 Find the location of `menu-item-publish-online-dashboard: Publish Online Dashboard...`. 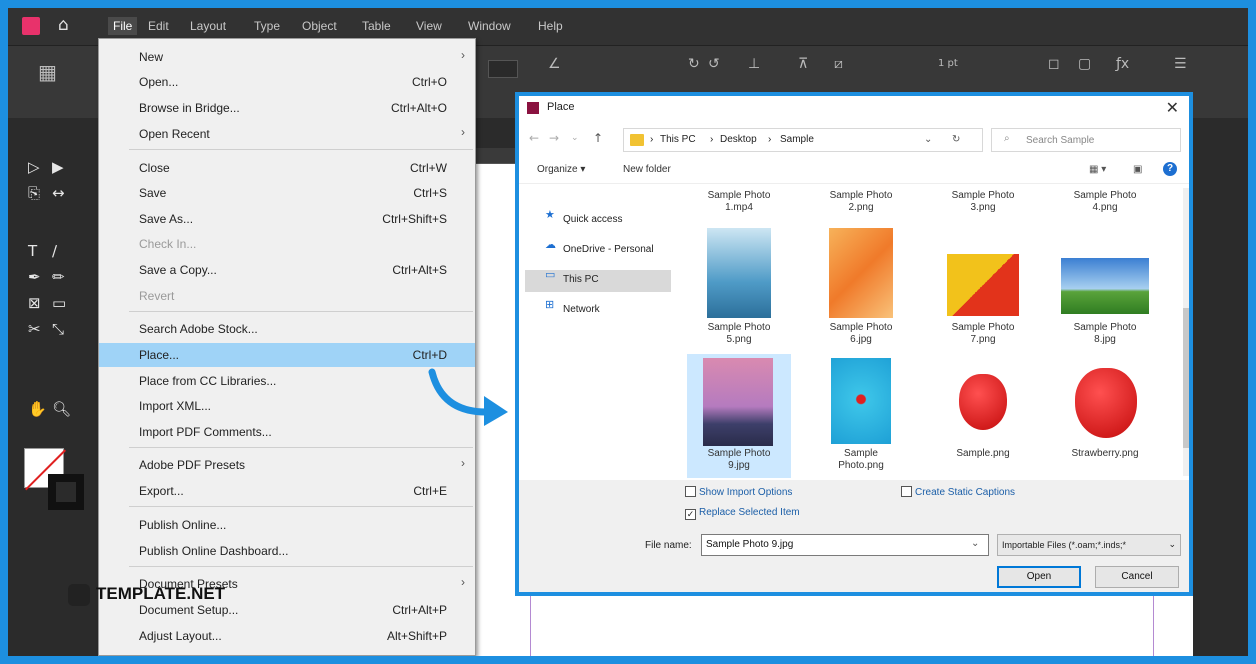

menu-item-publish-online-dashboard: Publish Online Dashboard... is located at coordinates (287, 551).